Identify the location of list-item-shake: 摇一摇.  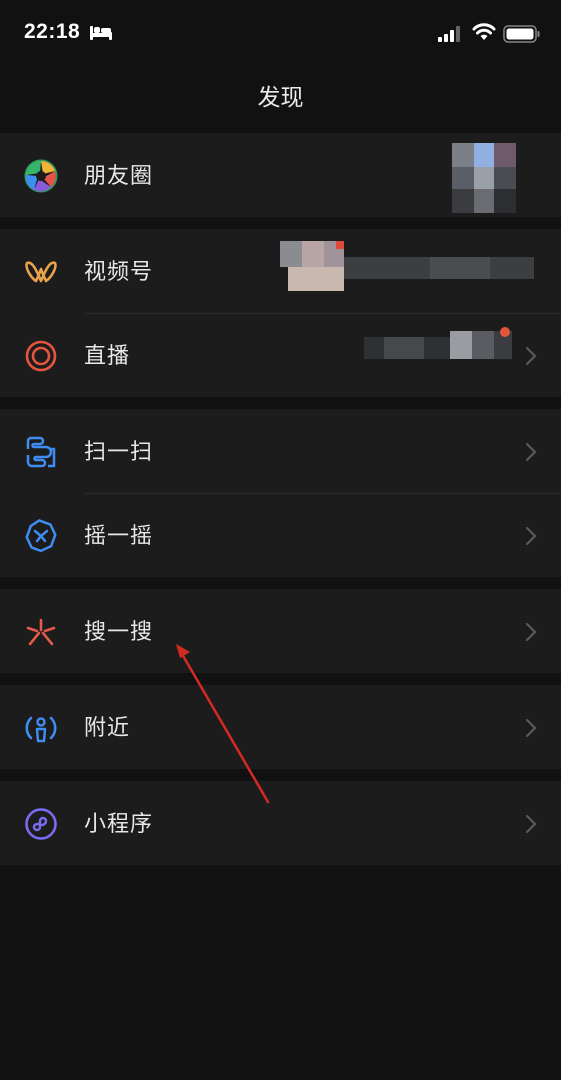
(280, 535).